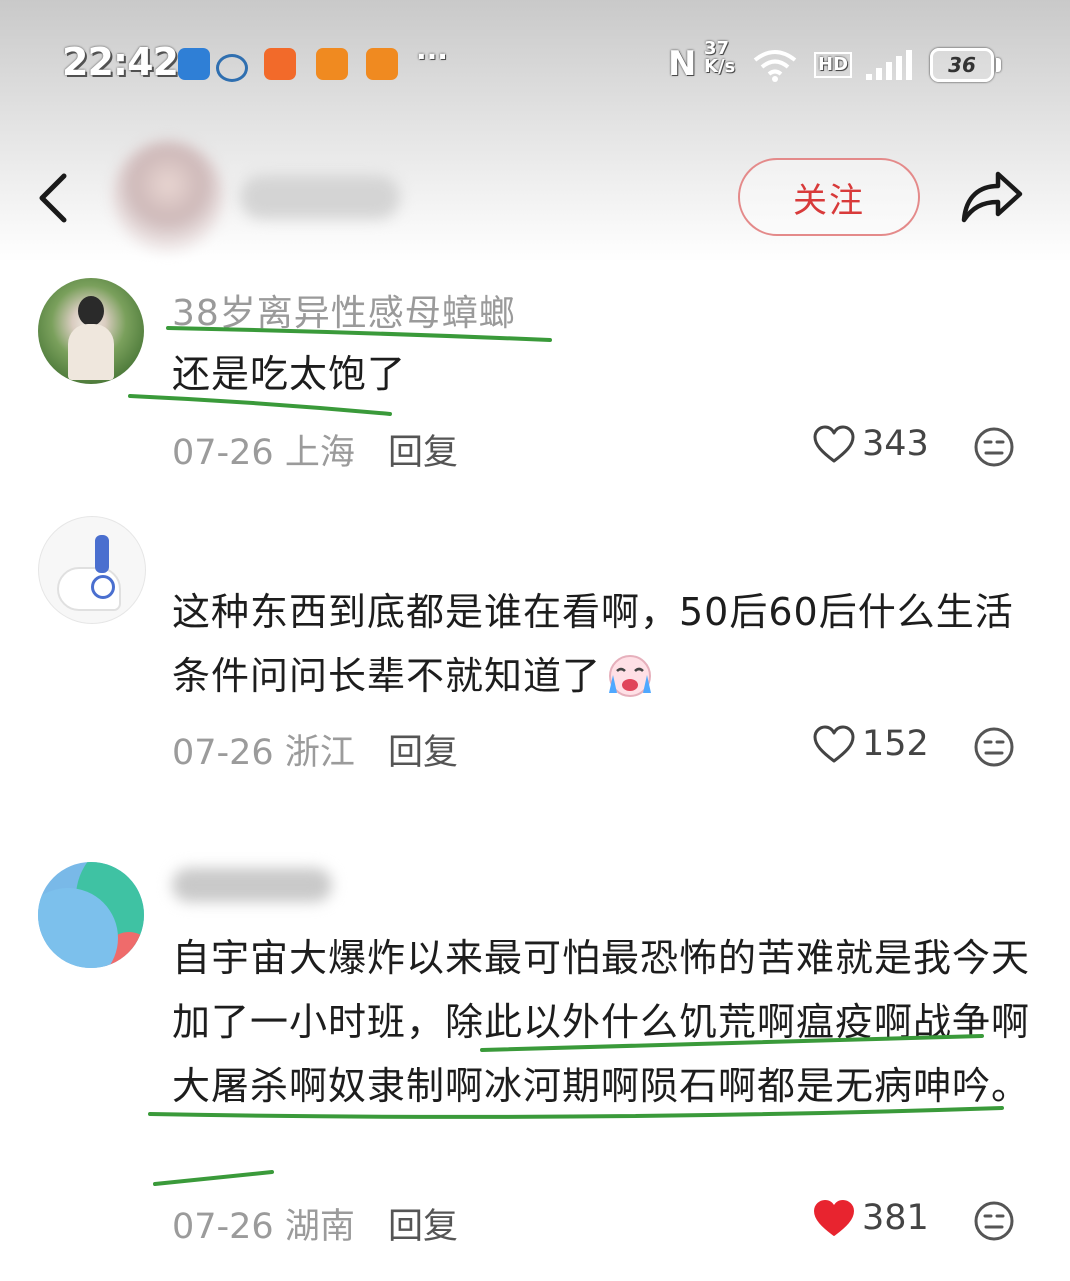  What do you see at coordinates (319, 753) in the screenshot?
I see `comment-location: 浙江` at bounding box center [319, 753].